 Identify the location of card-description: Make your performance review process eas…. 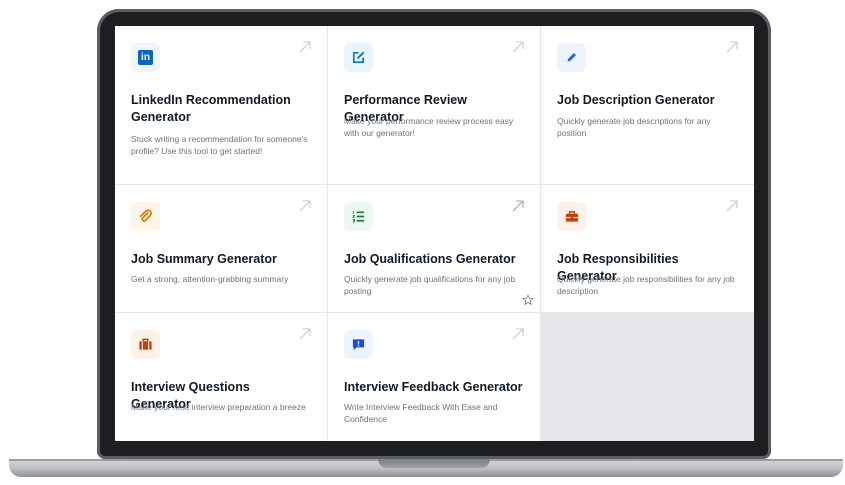
(429, 127).